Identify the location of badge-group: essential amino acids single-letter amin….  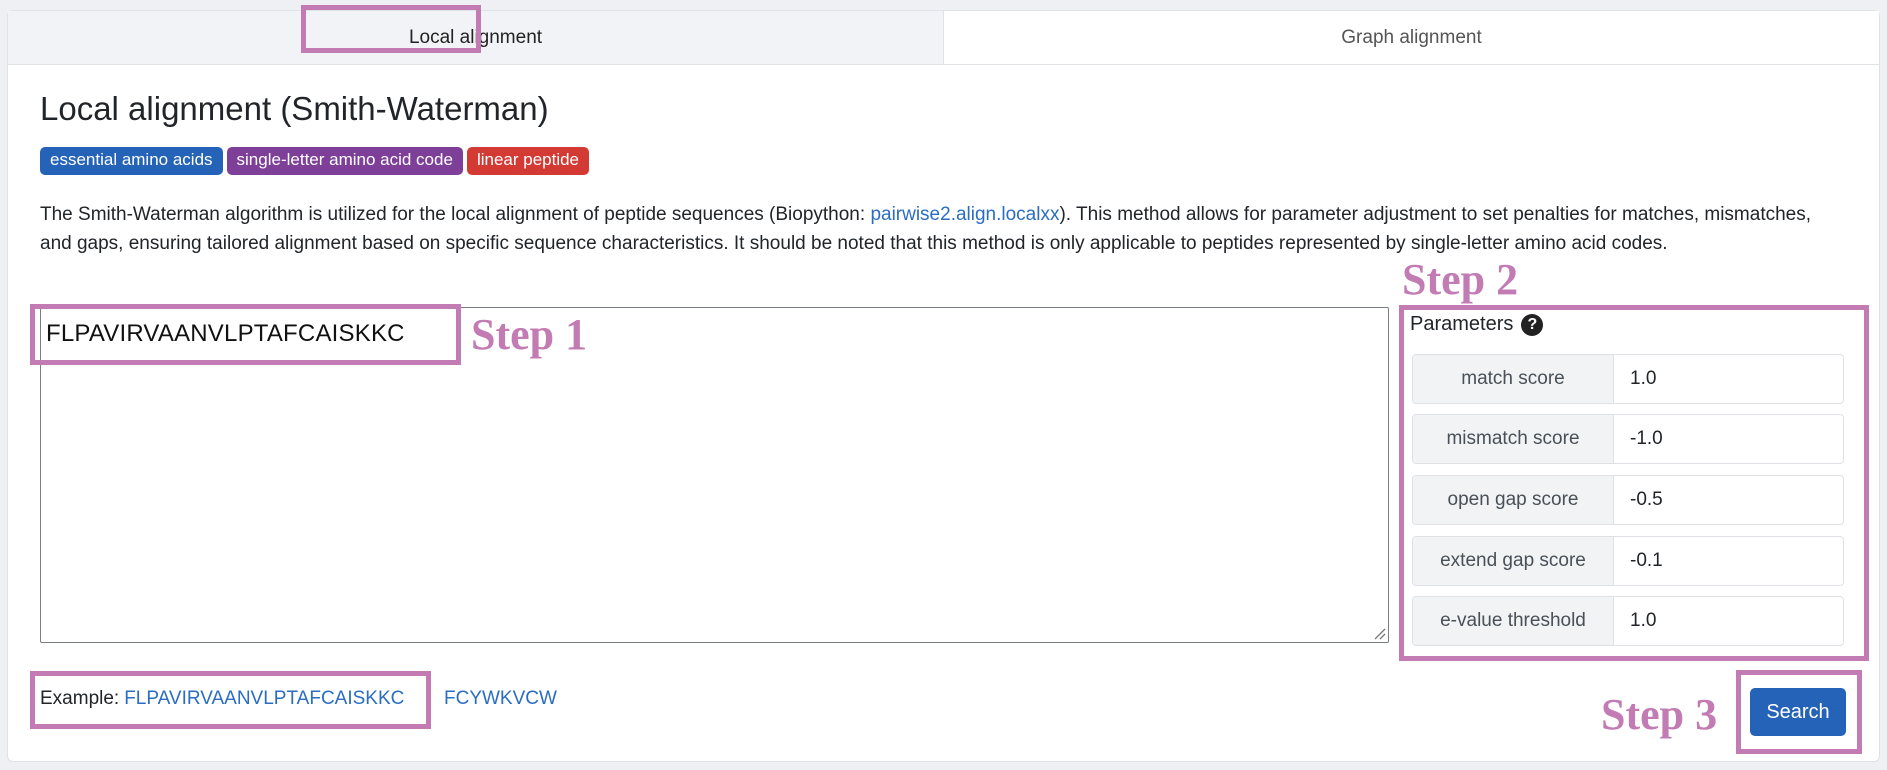
(315, 161).